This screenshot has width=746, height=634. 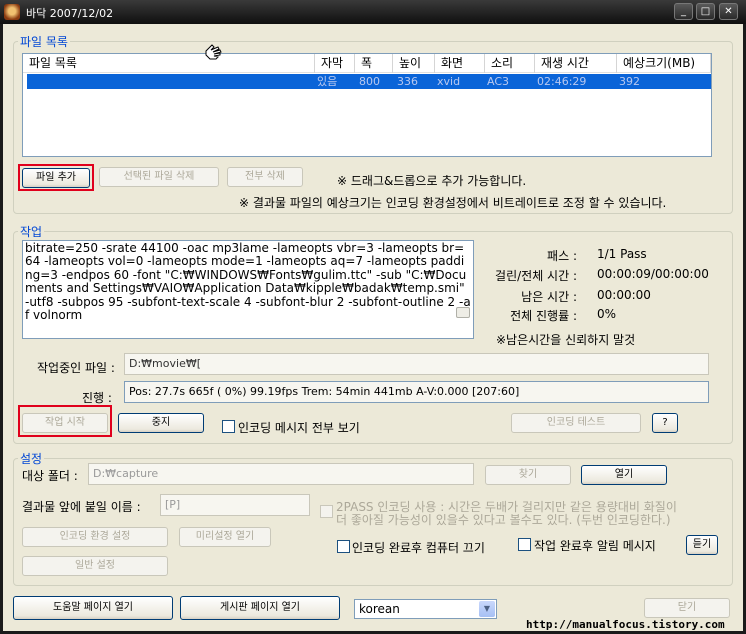 What do you see at coordinates (543, 316) in the screenshot?
I see `progress-total-label: 전체 진행률 :` at bounding box center [543, 316].